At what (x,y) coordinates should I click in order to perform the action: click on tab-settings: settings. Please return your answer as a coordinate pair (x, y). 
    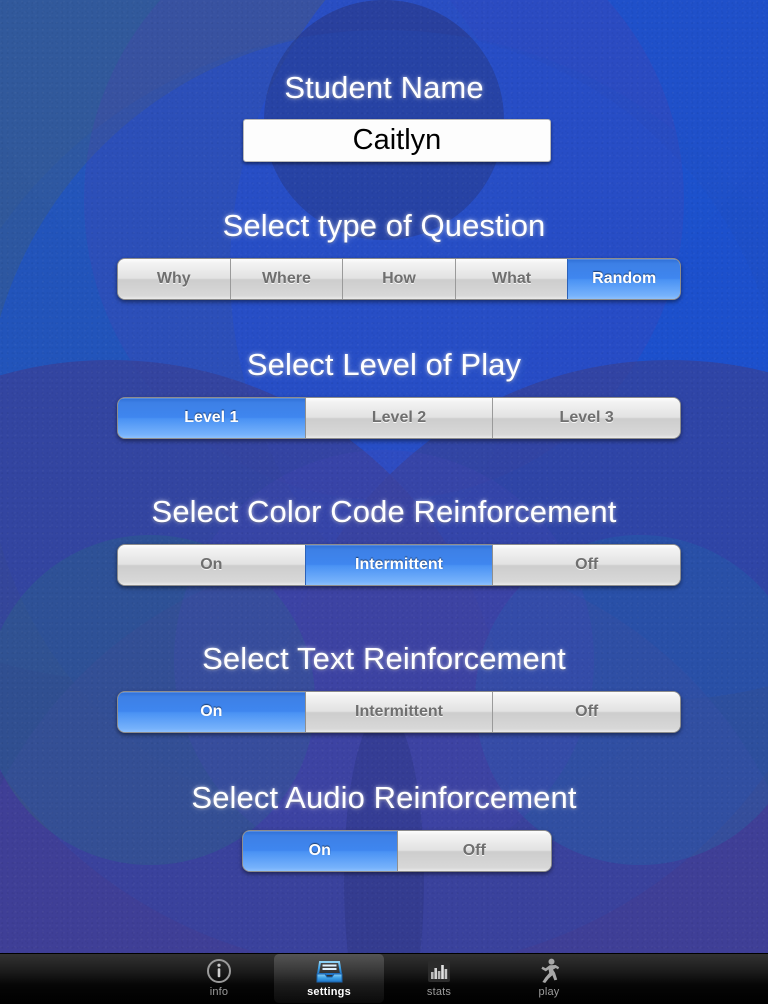
    Looking at the image, I should click on (329, 978).